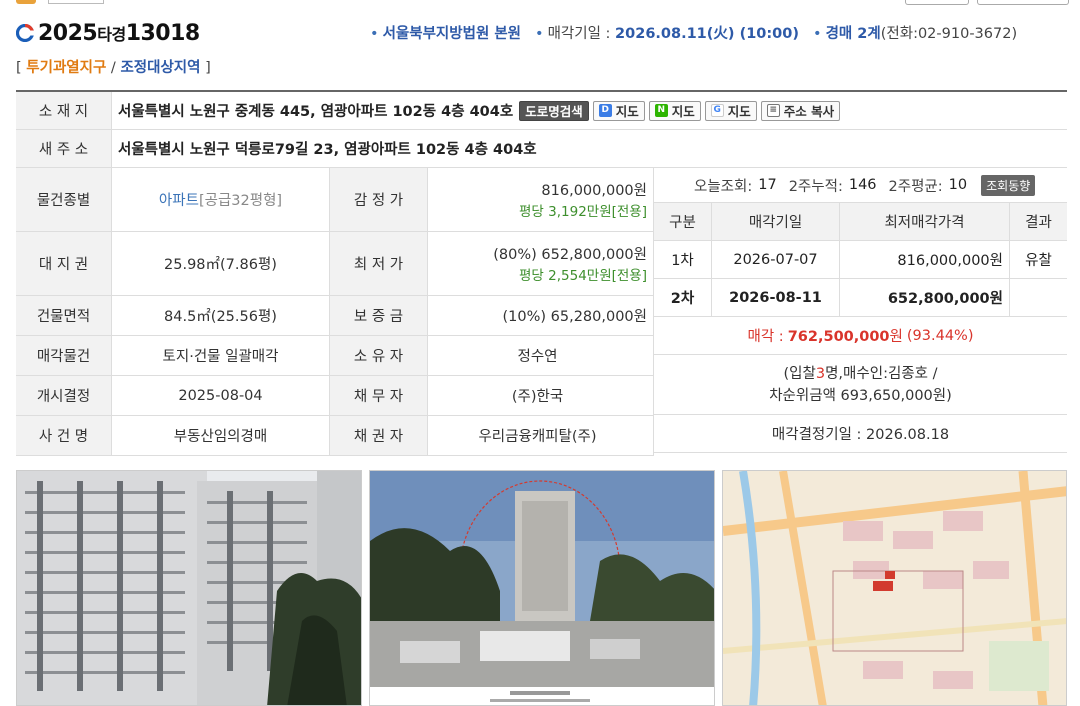  I want to click on address-label: 소 재 지, so click(64, 110).